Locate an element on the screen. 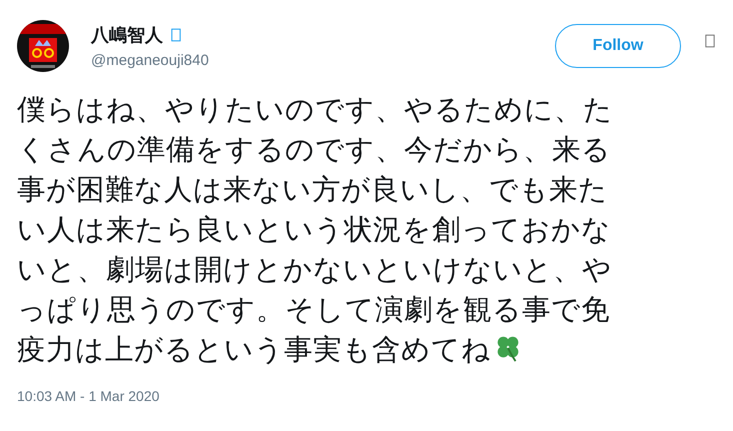  timestamp: 10:03 AM - 1 Mar 2020 is located at coordinates (366, 396).